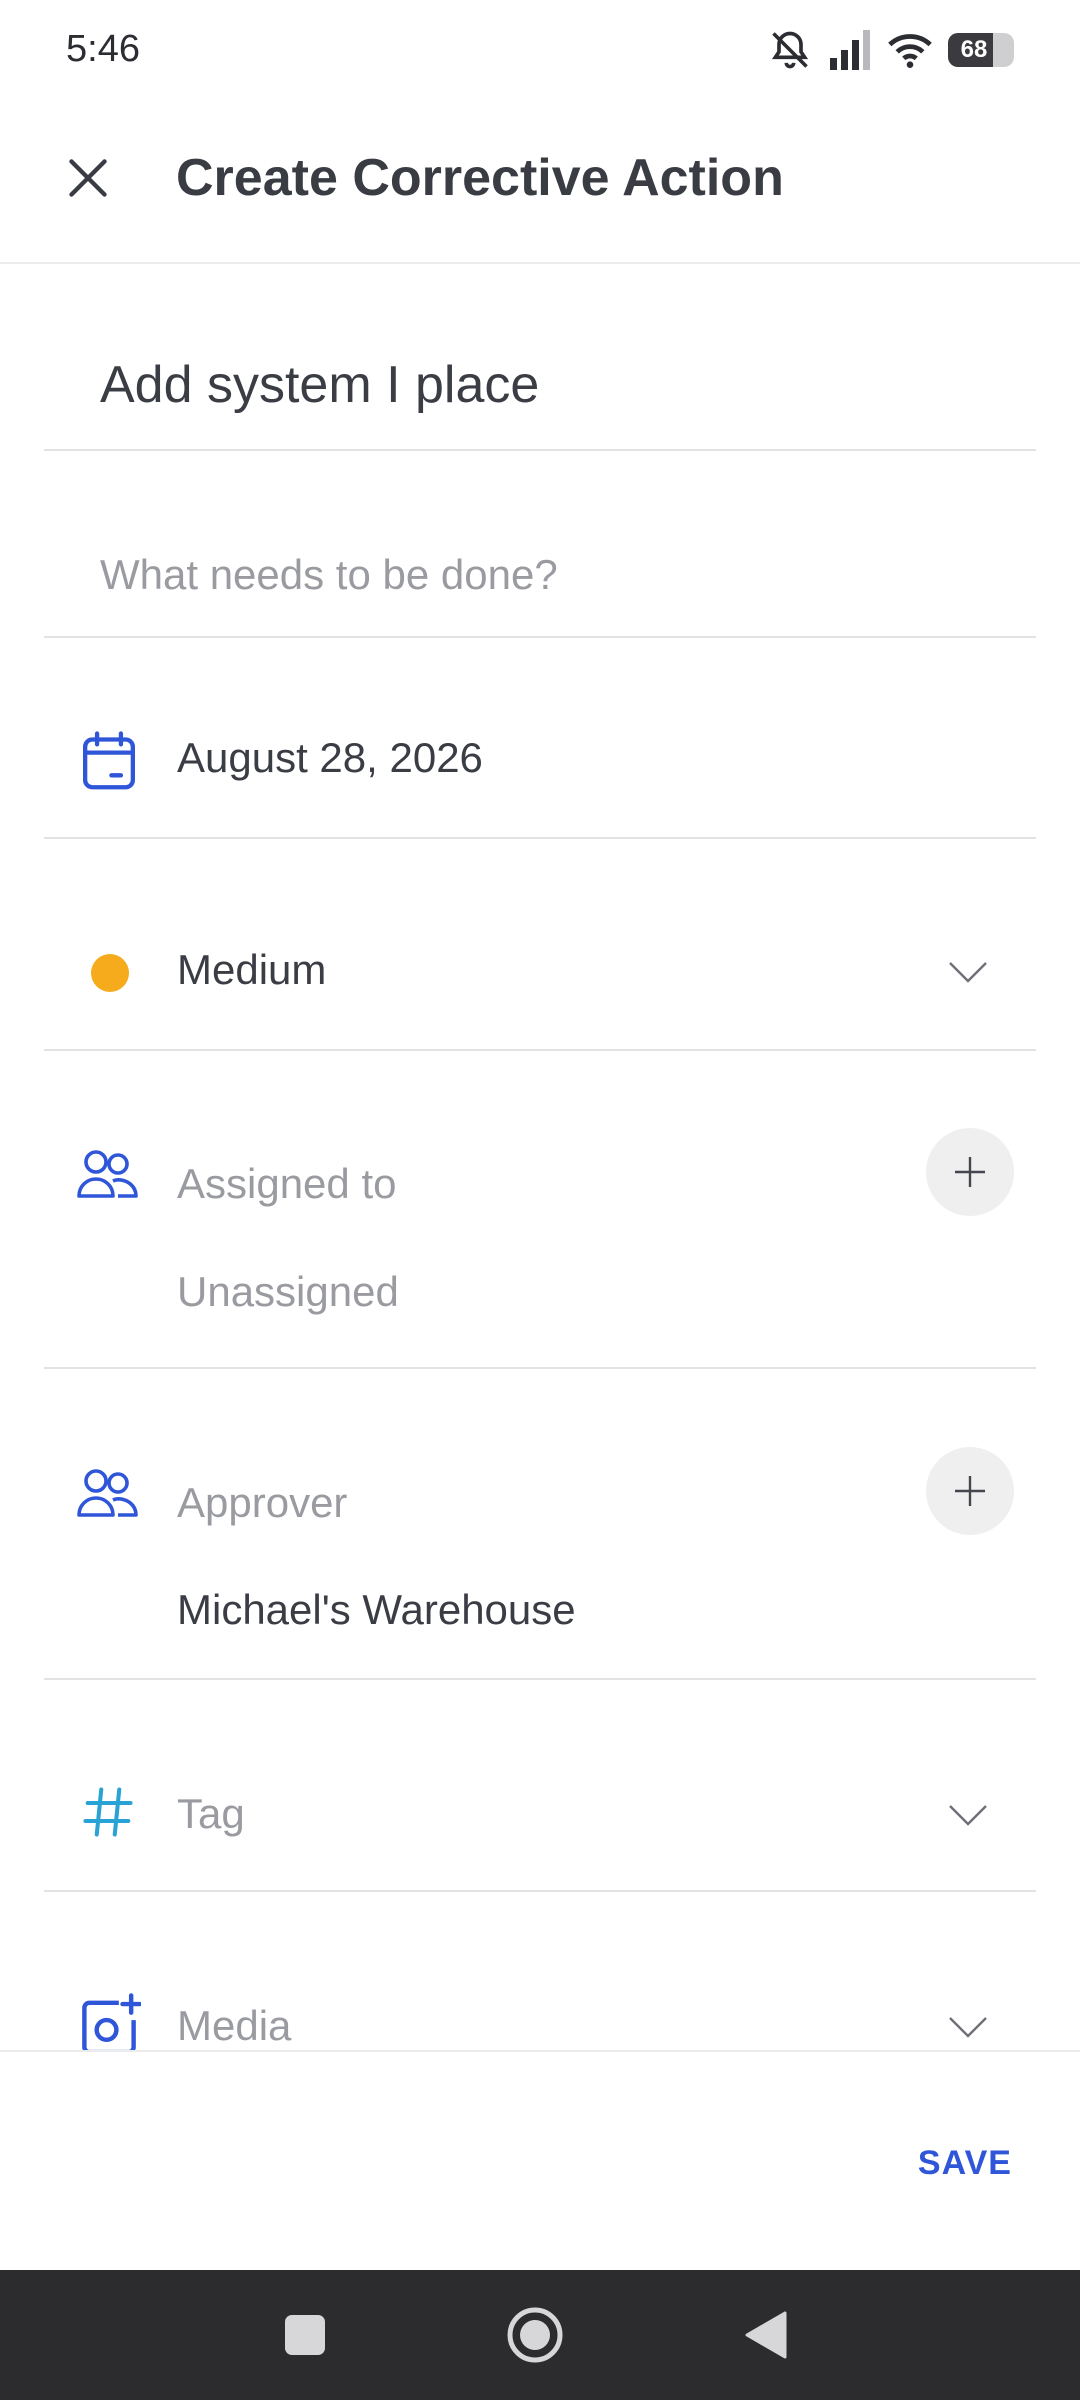  Describe the element at coordinates (262, 1502) in the screenshot. I see `approver-label: Approver` at that location.